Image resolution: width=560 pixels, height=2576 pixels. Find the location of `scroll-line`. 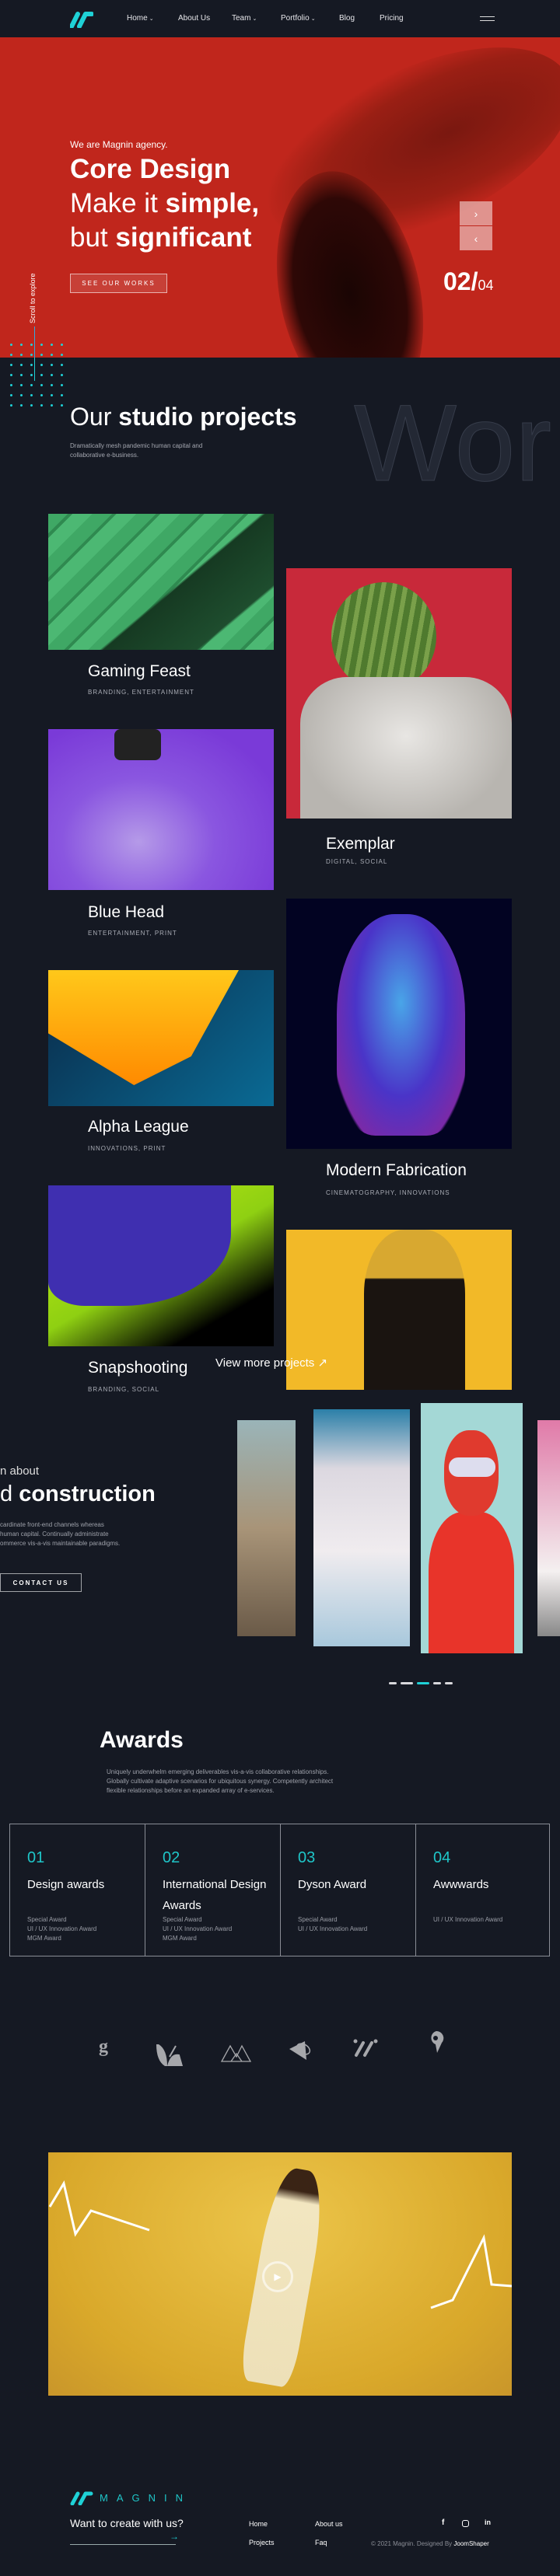

scroll-line is located at coordinates (35, 370).